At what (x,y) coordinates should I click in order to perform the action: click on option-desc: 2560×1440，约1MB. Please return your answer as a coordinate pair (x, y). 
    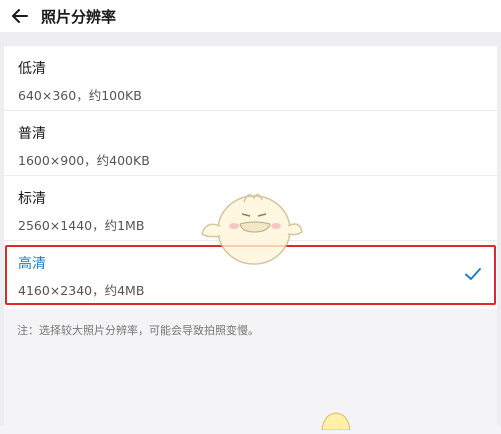
    Looking at the image, I should click on (81, 225).